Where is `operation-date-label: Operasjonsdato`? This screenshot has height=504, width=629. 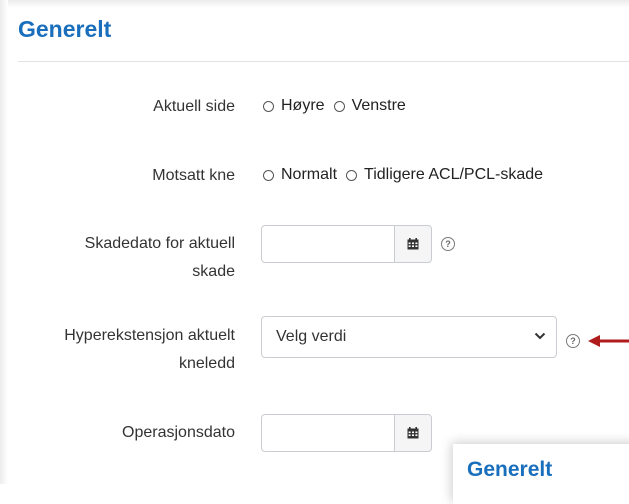
operation-date-label: Operasjonsdato is located at coordinates (178, 432).